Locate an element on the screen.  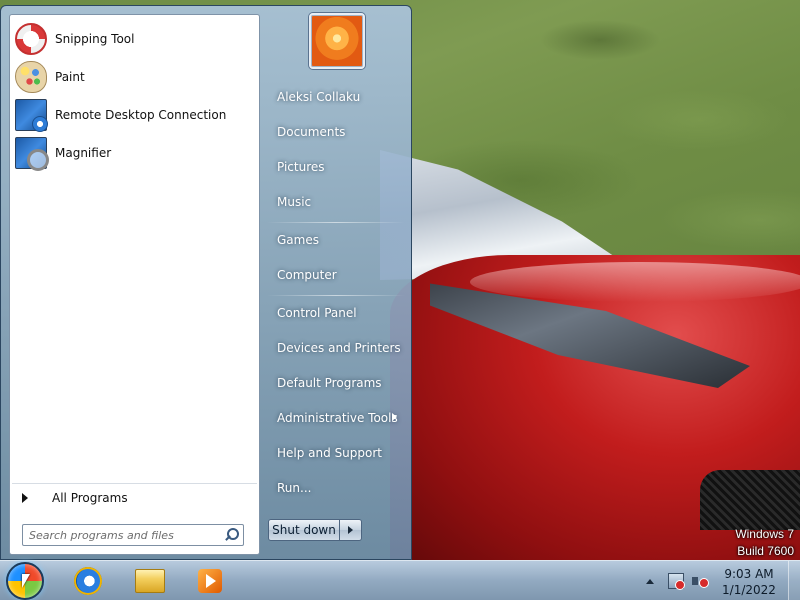
all-programs-button: All Programs is located at coordinates (134, 497).